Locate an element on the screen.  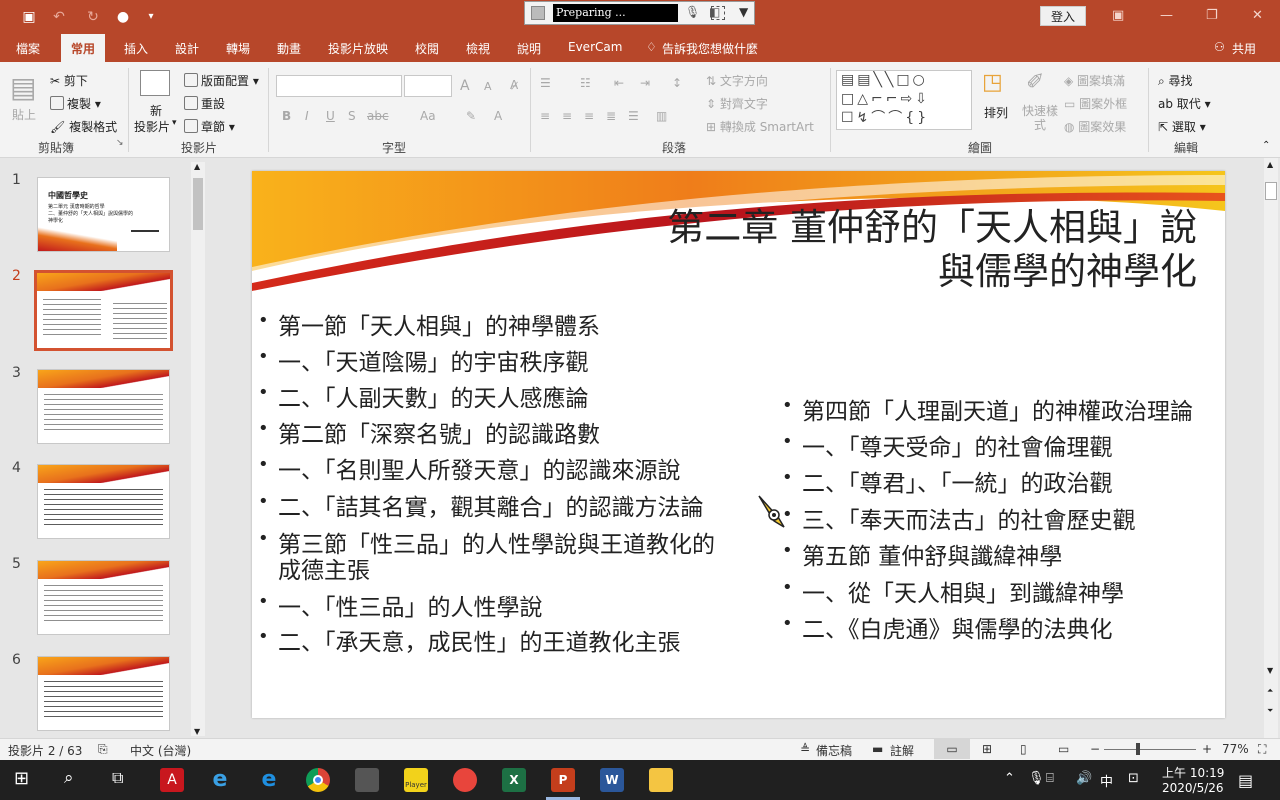
file-explorer-icon is located at coordinates (661, 780).